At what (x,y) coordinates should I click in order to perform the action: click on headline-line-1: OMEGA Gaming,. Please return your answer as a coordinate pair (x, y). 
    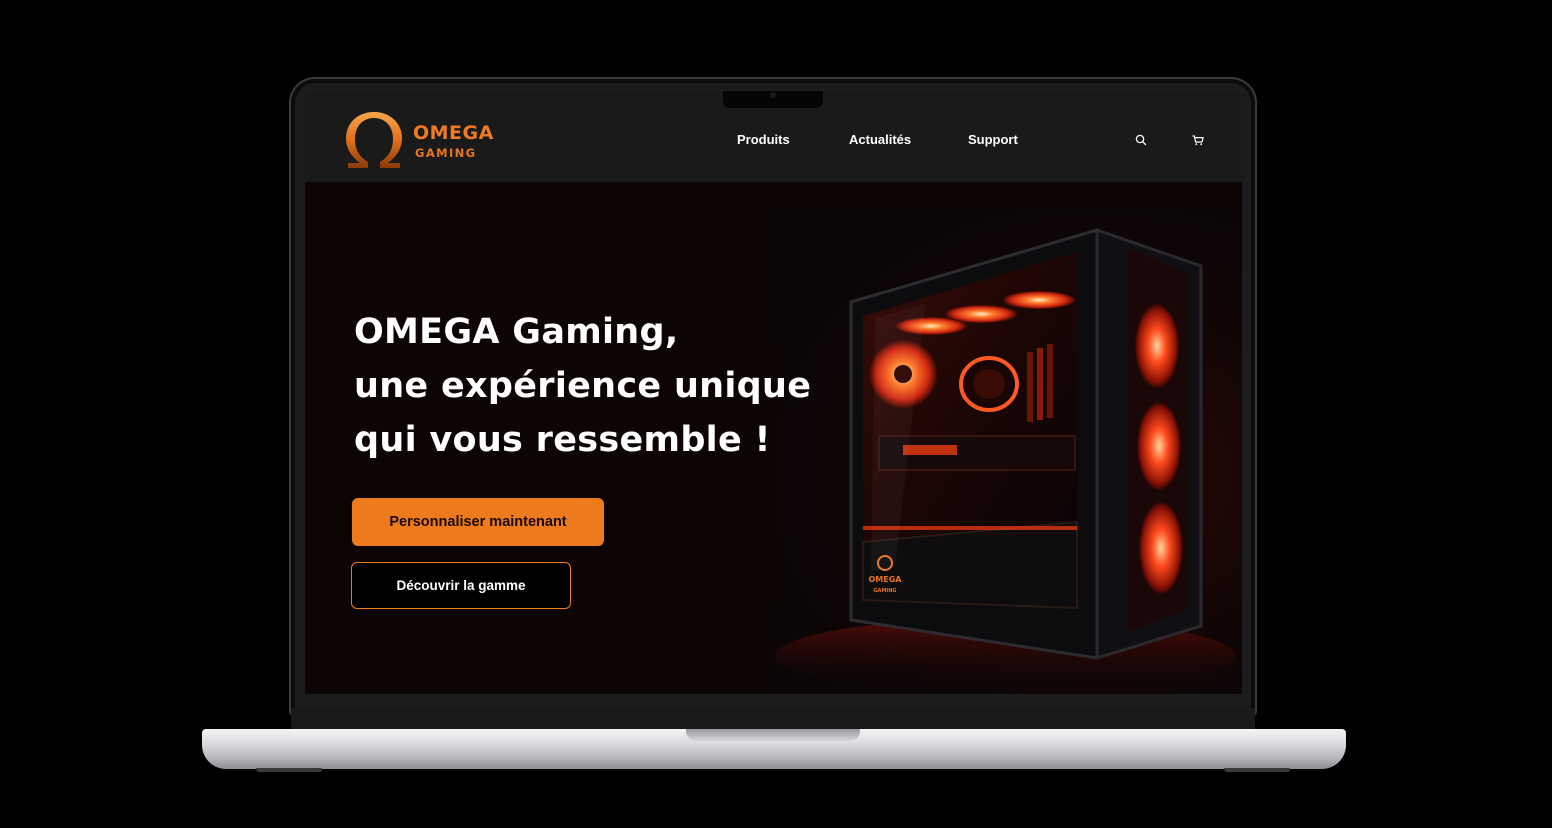
    Looking at the image, I should click on (516, 332).